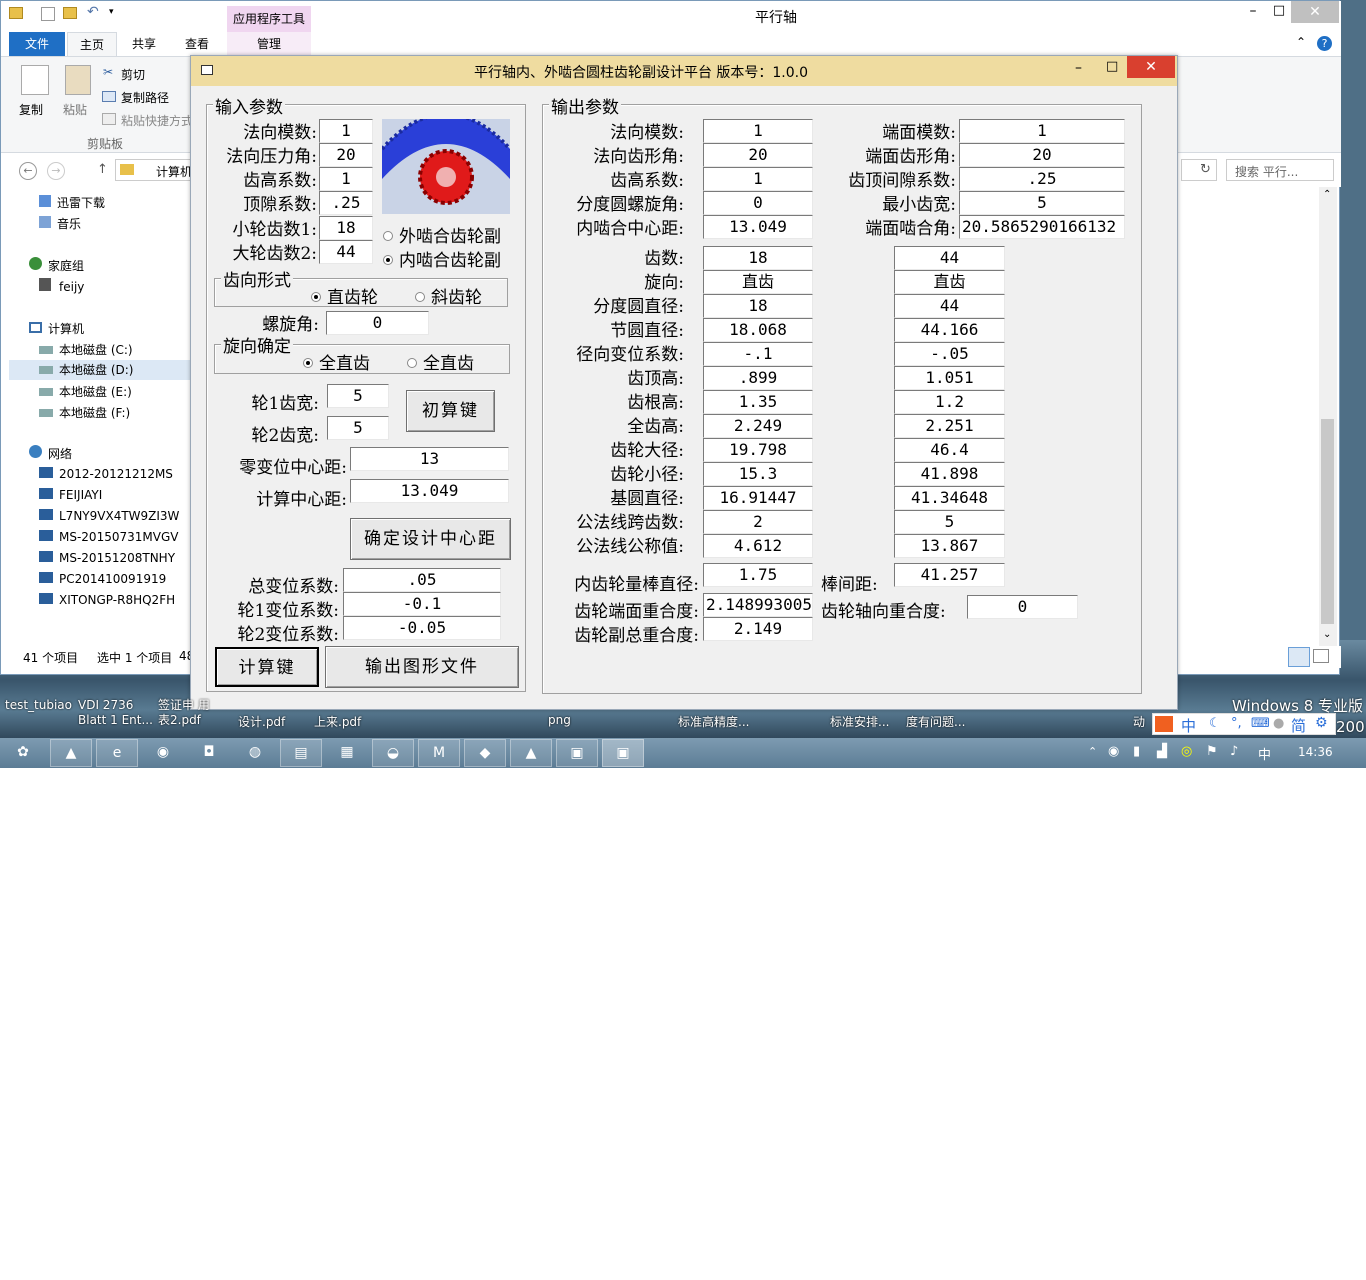 This screenshot has height=1280, width=1366. What do you see at coordinates (450, 411) in the screenshot?
I see `initial-calc-button: 初算键` at bounding box center [450, 411].